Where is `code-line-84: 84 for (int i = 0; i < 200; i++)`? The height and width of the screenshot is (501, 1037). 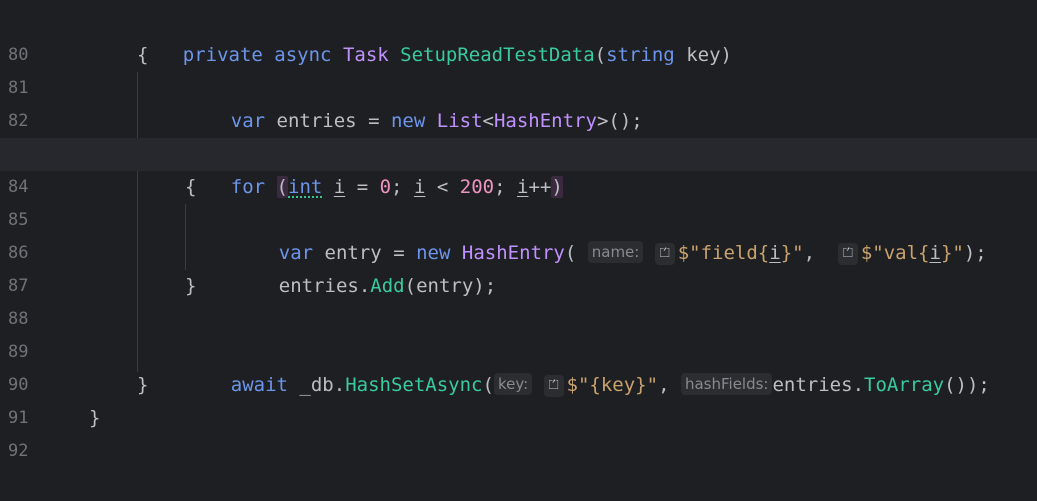 code-line-84: 84 for (int i = 0; i < 200; i++) is located at coordinates (518, 168).